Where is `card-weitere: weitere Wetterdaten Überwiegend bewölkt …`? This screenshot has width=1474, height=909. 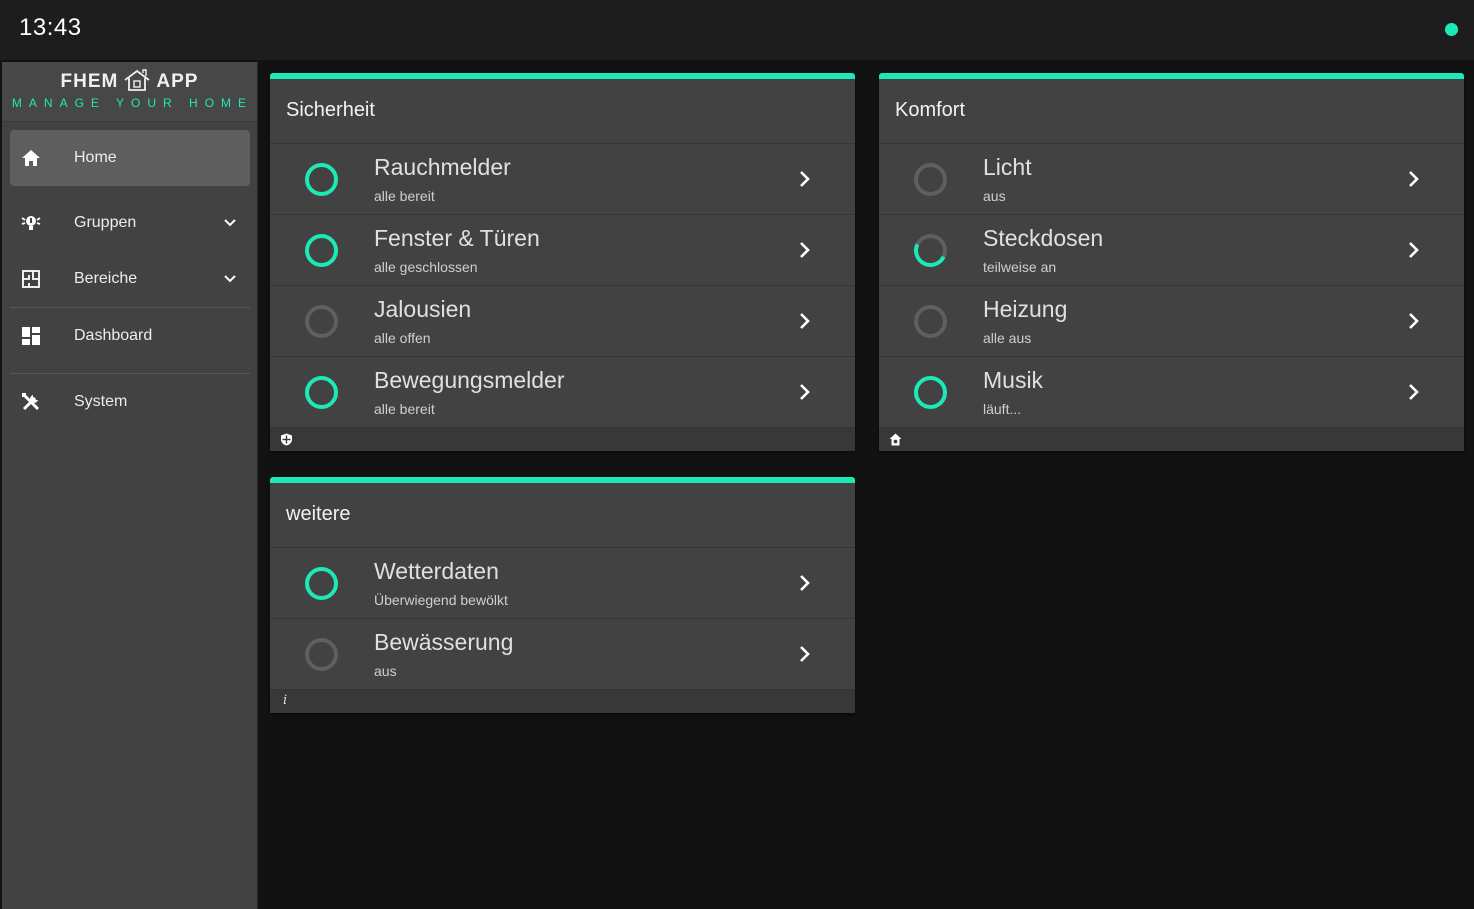 card-weitere: weitere Wetterdaten Überwiegend bewölkt … is located at coordinates (562, 595).